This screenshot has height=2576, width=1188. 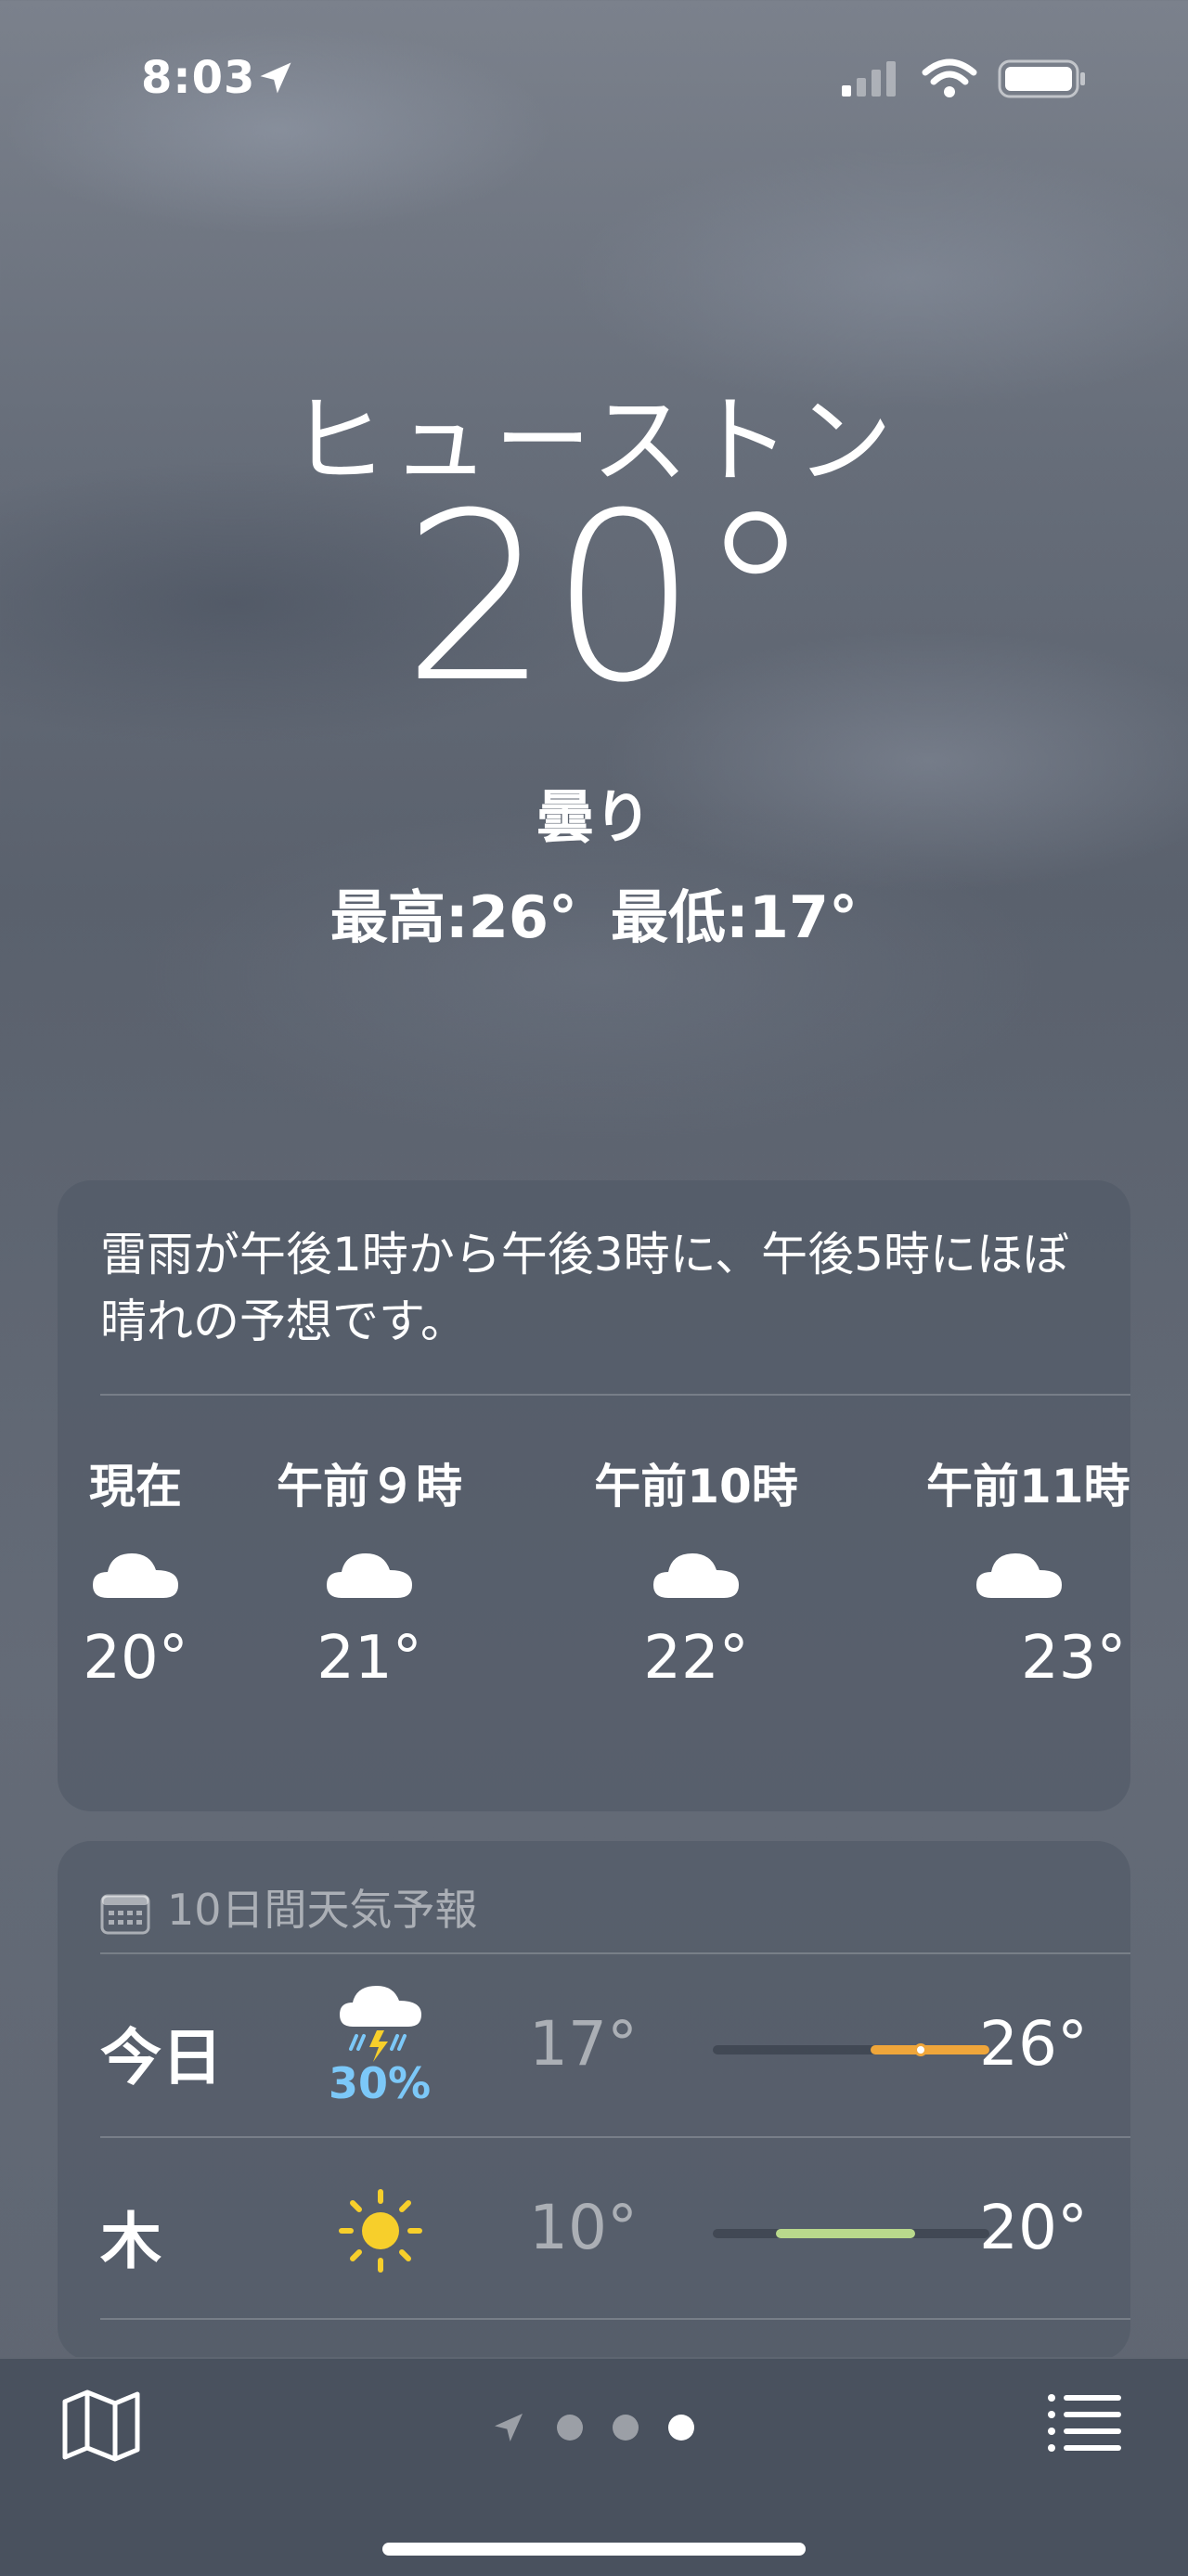 I want to click on hour-temp: 23°, so click(x=1074, y=1659).